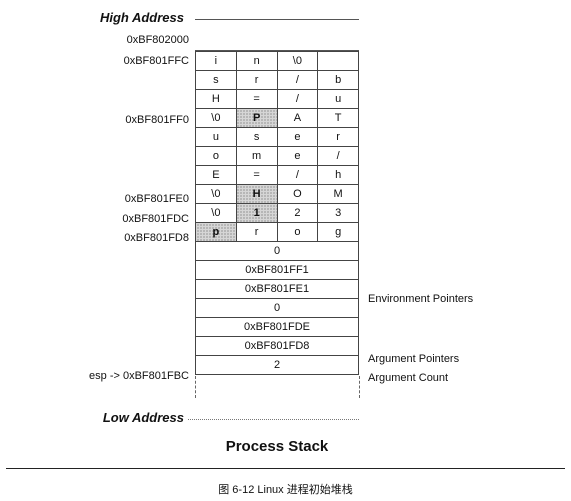 The width and height of the screenshot is (571, 501). I want to click on stack-row: H = / u, so click(277, 99).